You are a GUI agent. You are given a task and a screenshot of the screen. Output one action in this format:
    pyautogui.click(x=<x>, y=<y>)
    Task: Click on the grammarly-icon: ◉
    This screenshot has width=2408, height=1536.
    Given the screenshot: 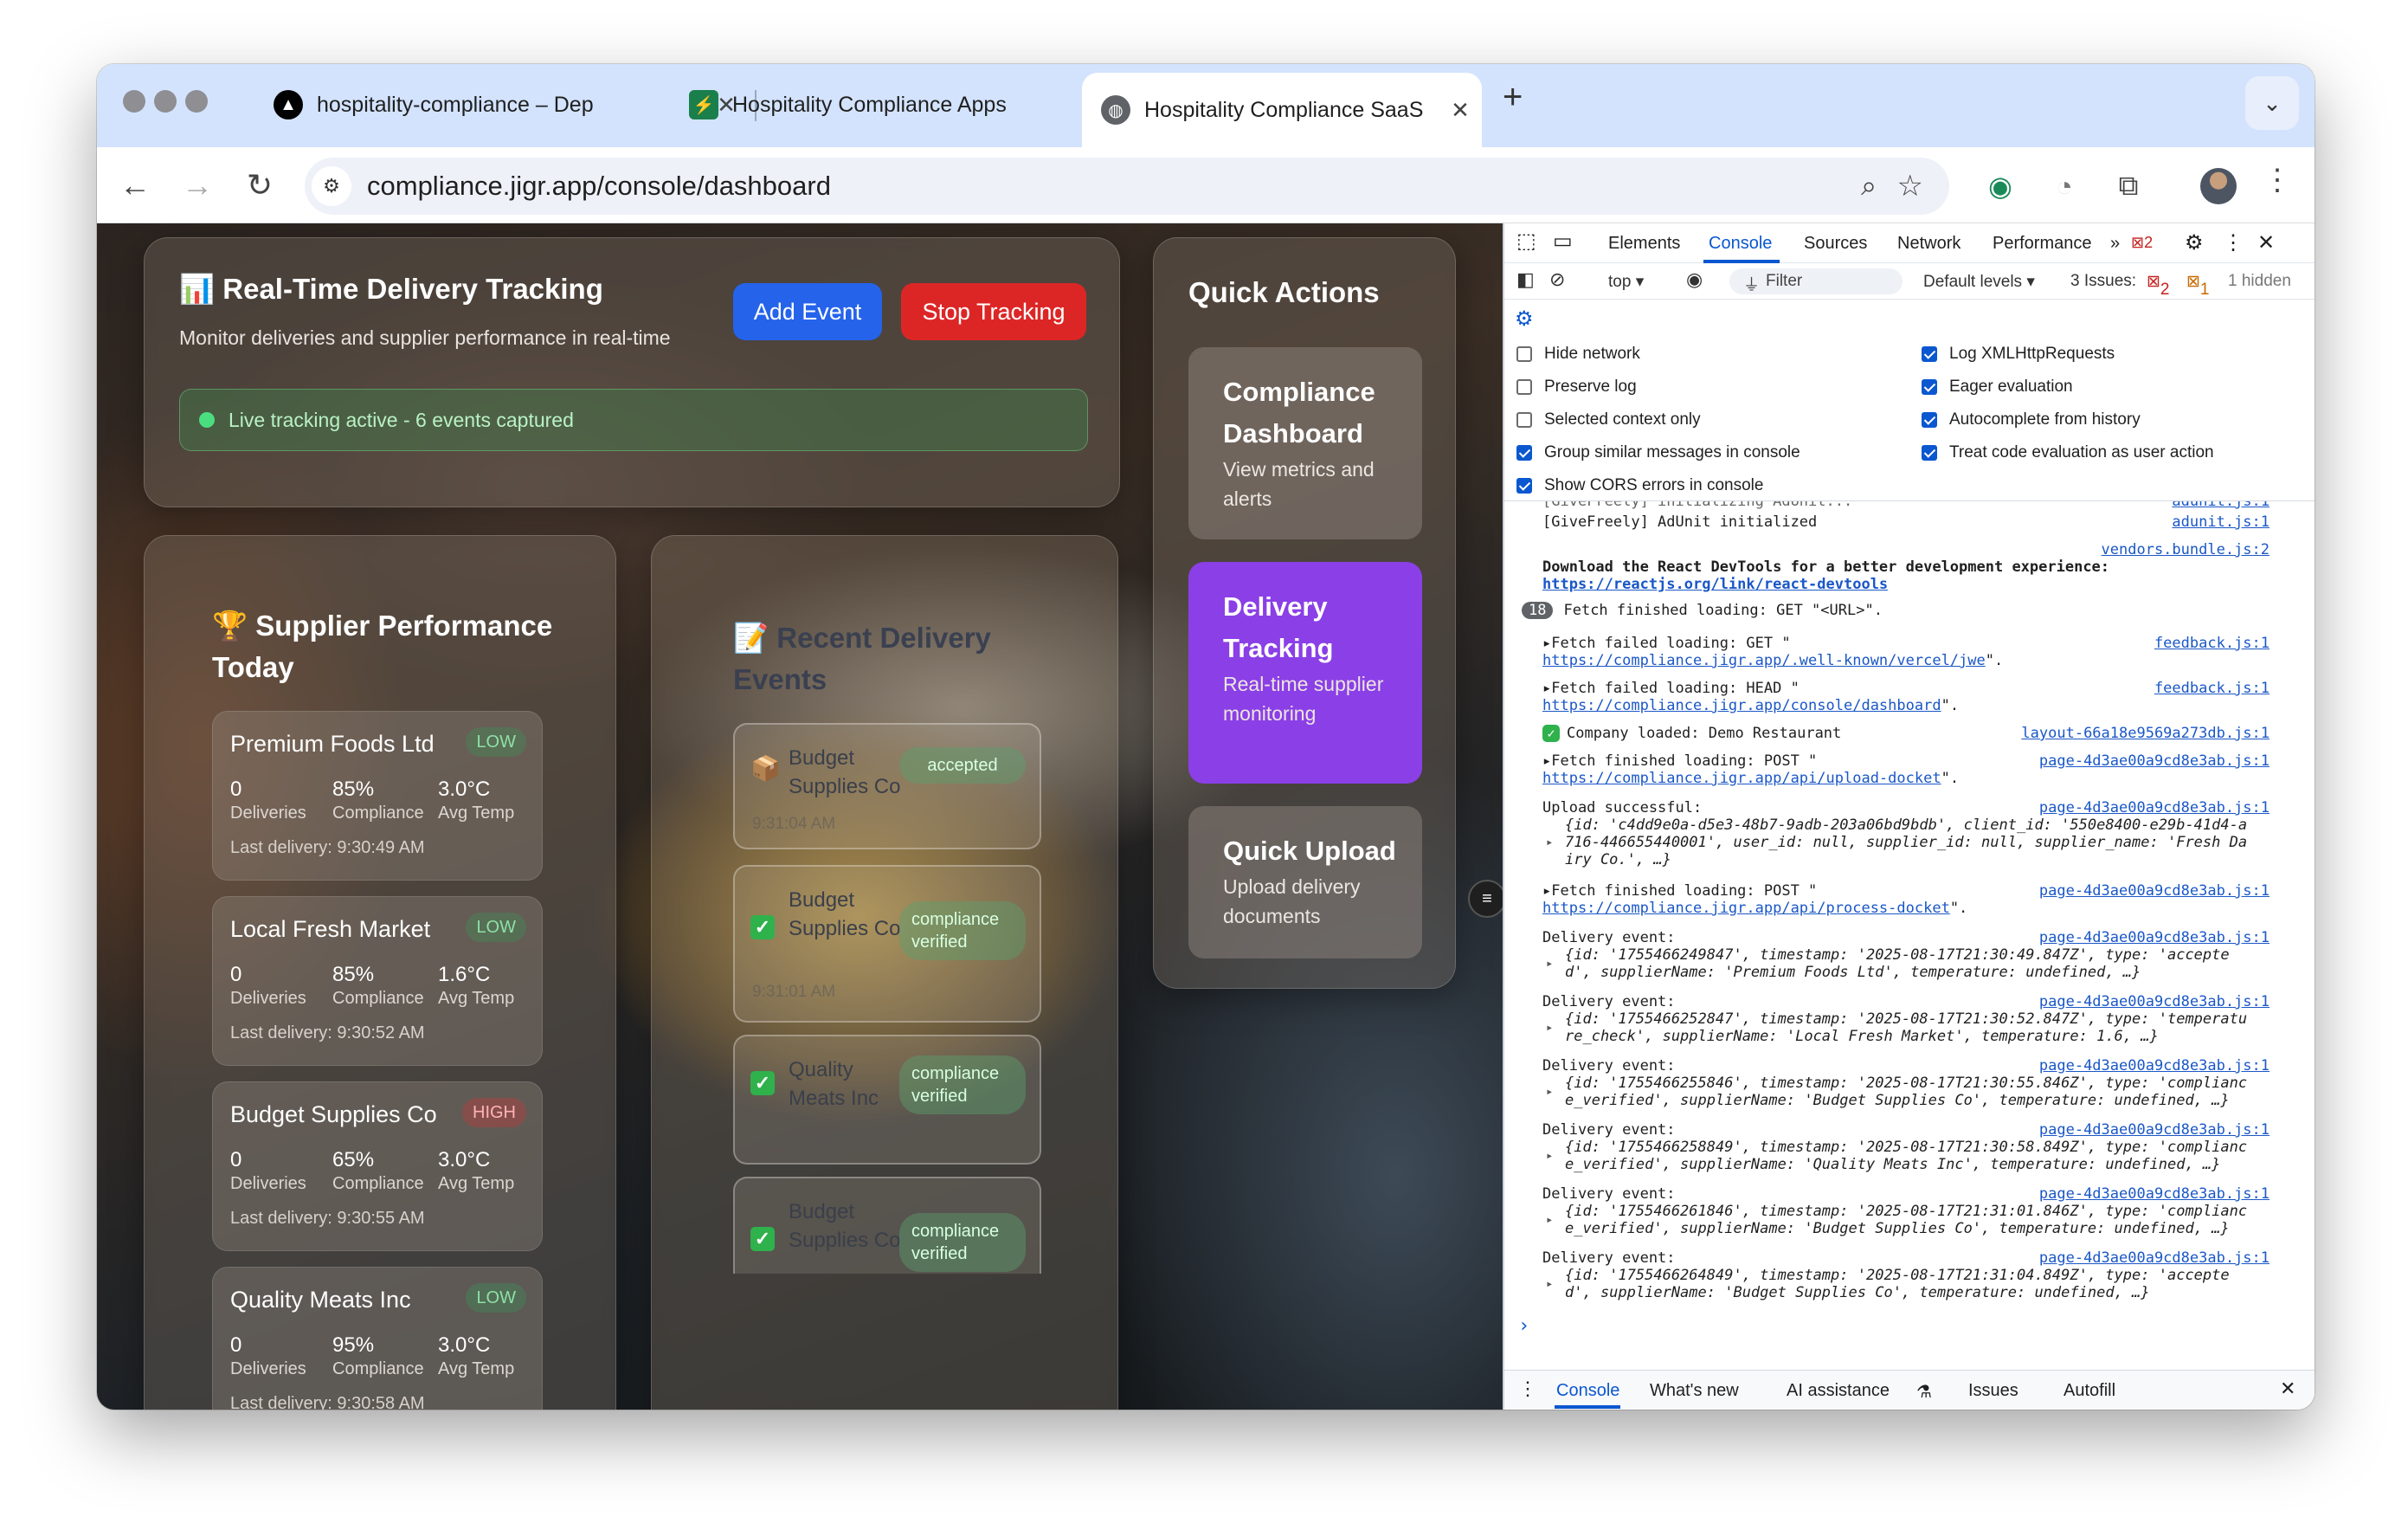 What is the action you would take?
    pyautogui.click(x=2000, y=186)
    